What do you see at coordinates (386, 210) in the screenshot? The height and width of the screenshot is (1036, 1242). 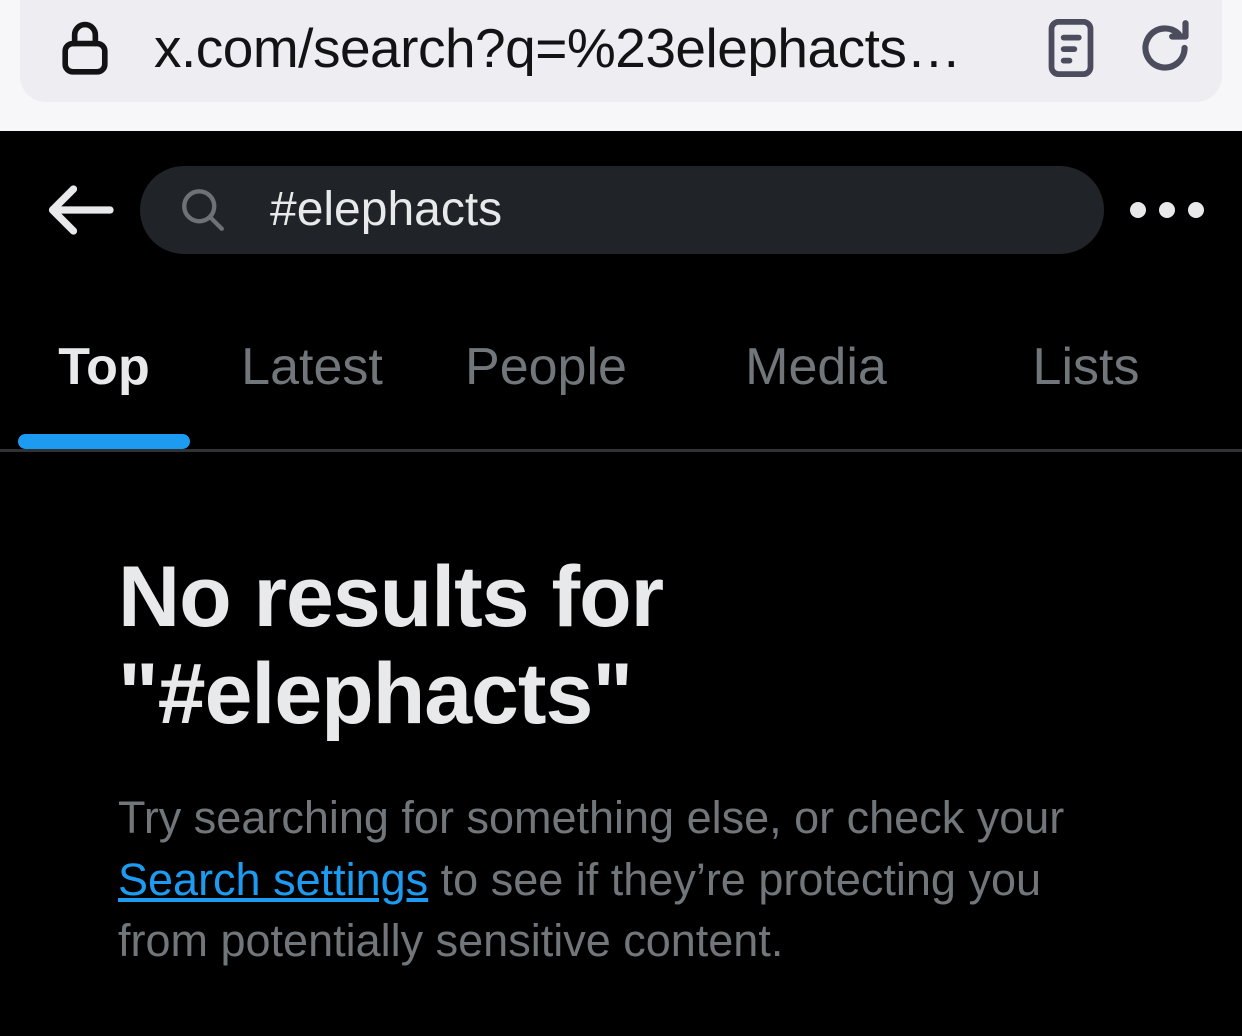 I see `search-input-value: #elephacts` at bounding box center [386, 210].